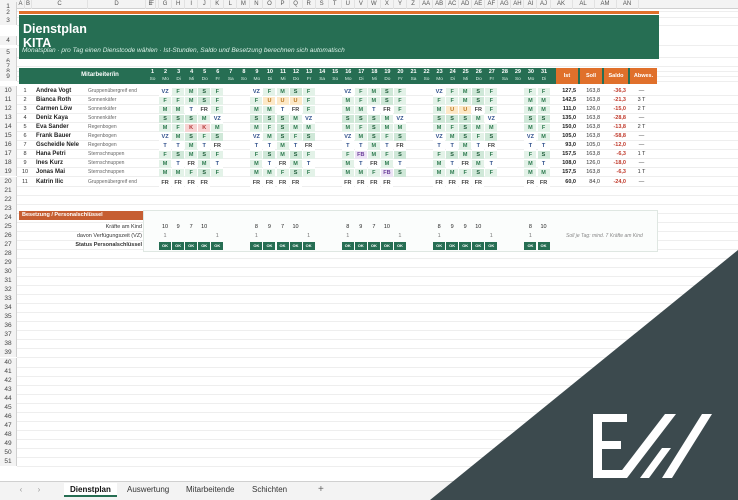 Image resolution: width=738 pixels, height=500 pixels. Describe the element at coordinates (210, 490) in the screenshot. I see `tab-mitarbeitende: Mitarbeitende` at that location.